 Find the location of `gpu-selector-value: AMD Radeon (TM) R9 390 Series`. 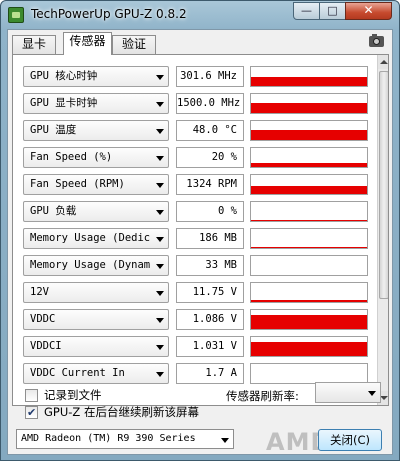

gpu-selector-value: AMD Radeon (TM) R9 390 Series is located at coordinates (108, 438).